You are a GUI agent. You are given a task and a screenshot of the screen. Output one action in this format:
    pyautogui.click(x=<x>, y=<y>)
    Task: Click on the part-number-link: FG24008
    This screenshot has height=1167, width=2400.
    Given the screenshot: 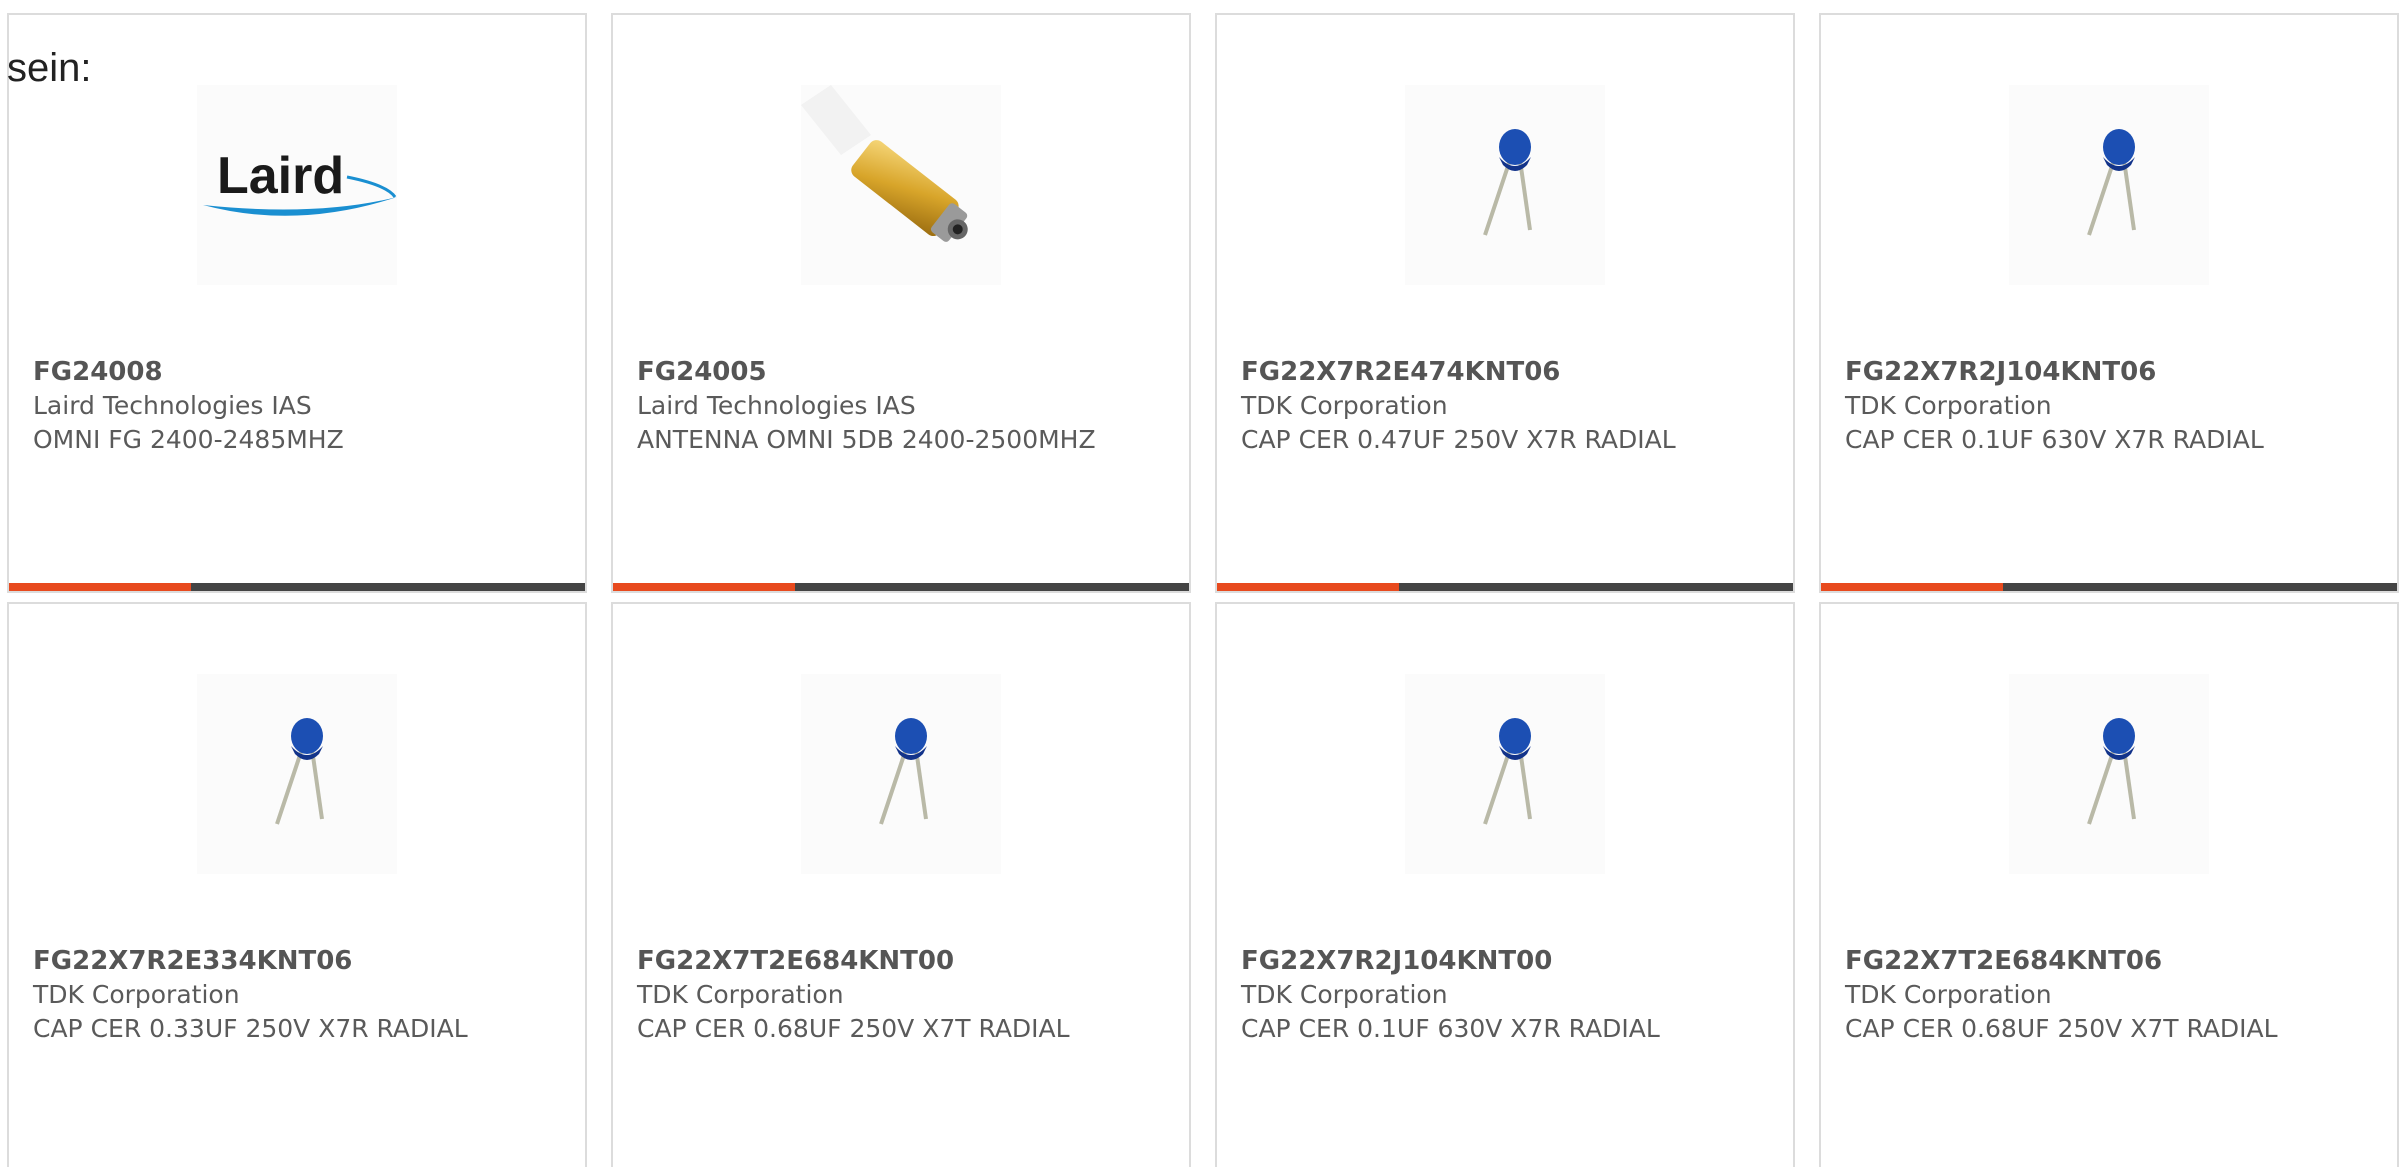 What is the action you would take?
    pyautogui.click(x=98, y=372)
    